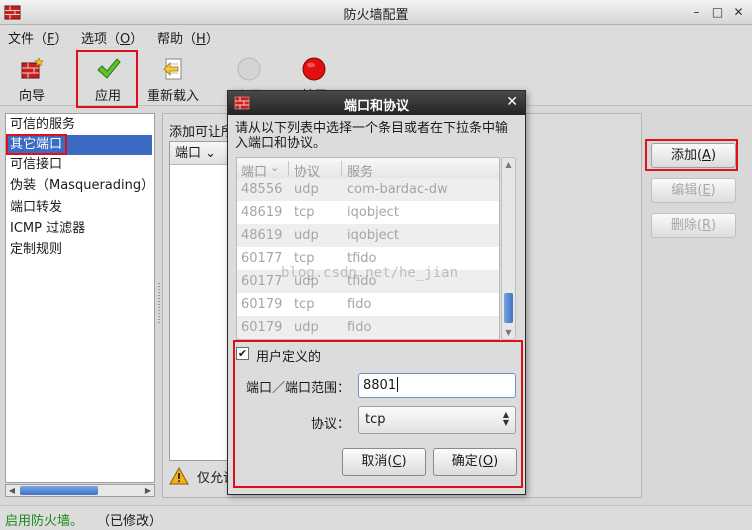 The height and width of the screenshot is (530, 752). Describe the element at coordinates (80, 229) in the screenshot. I see `sidebar-item-icmp-filter: ICMP 过滤器` at that location.